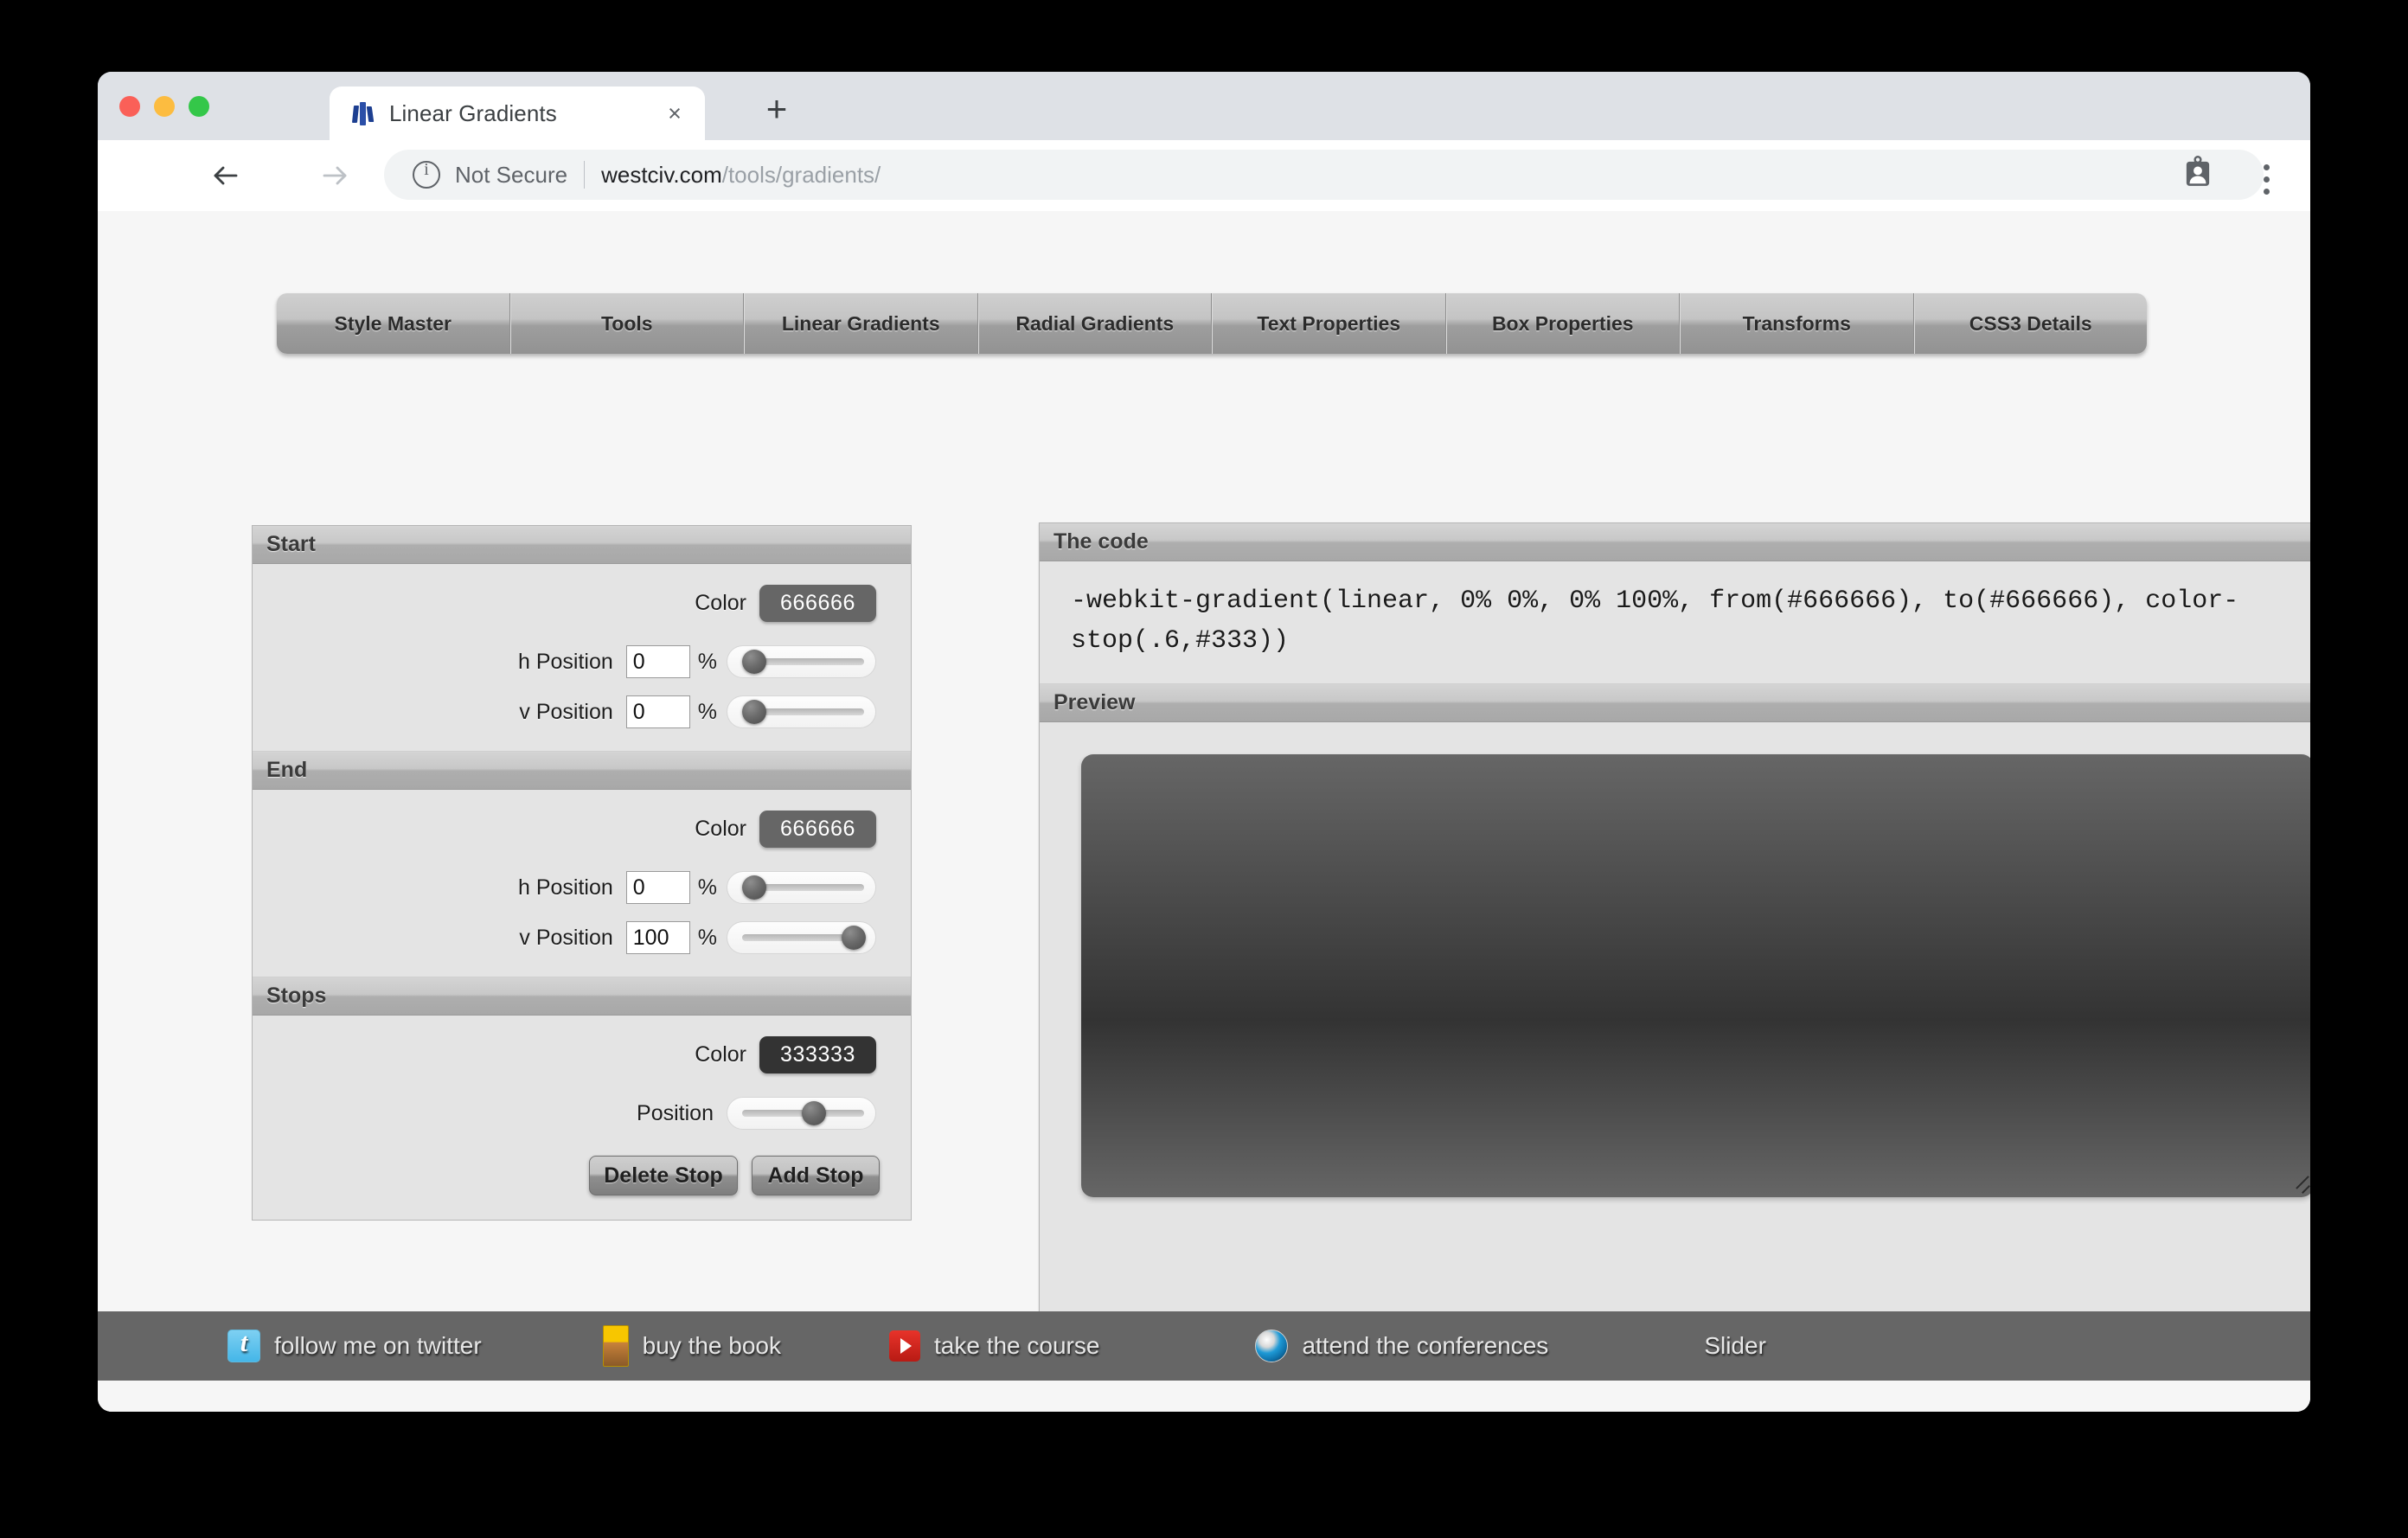  What do you see at coordinates (582, 770) in the screenshot?
I see `end-panel-header: End` at bounding box center [582, 770].